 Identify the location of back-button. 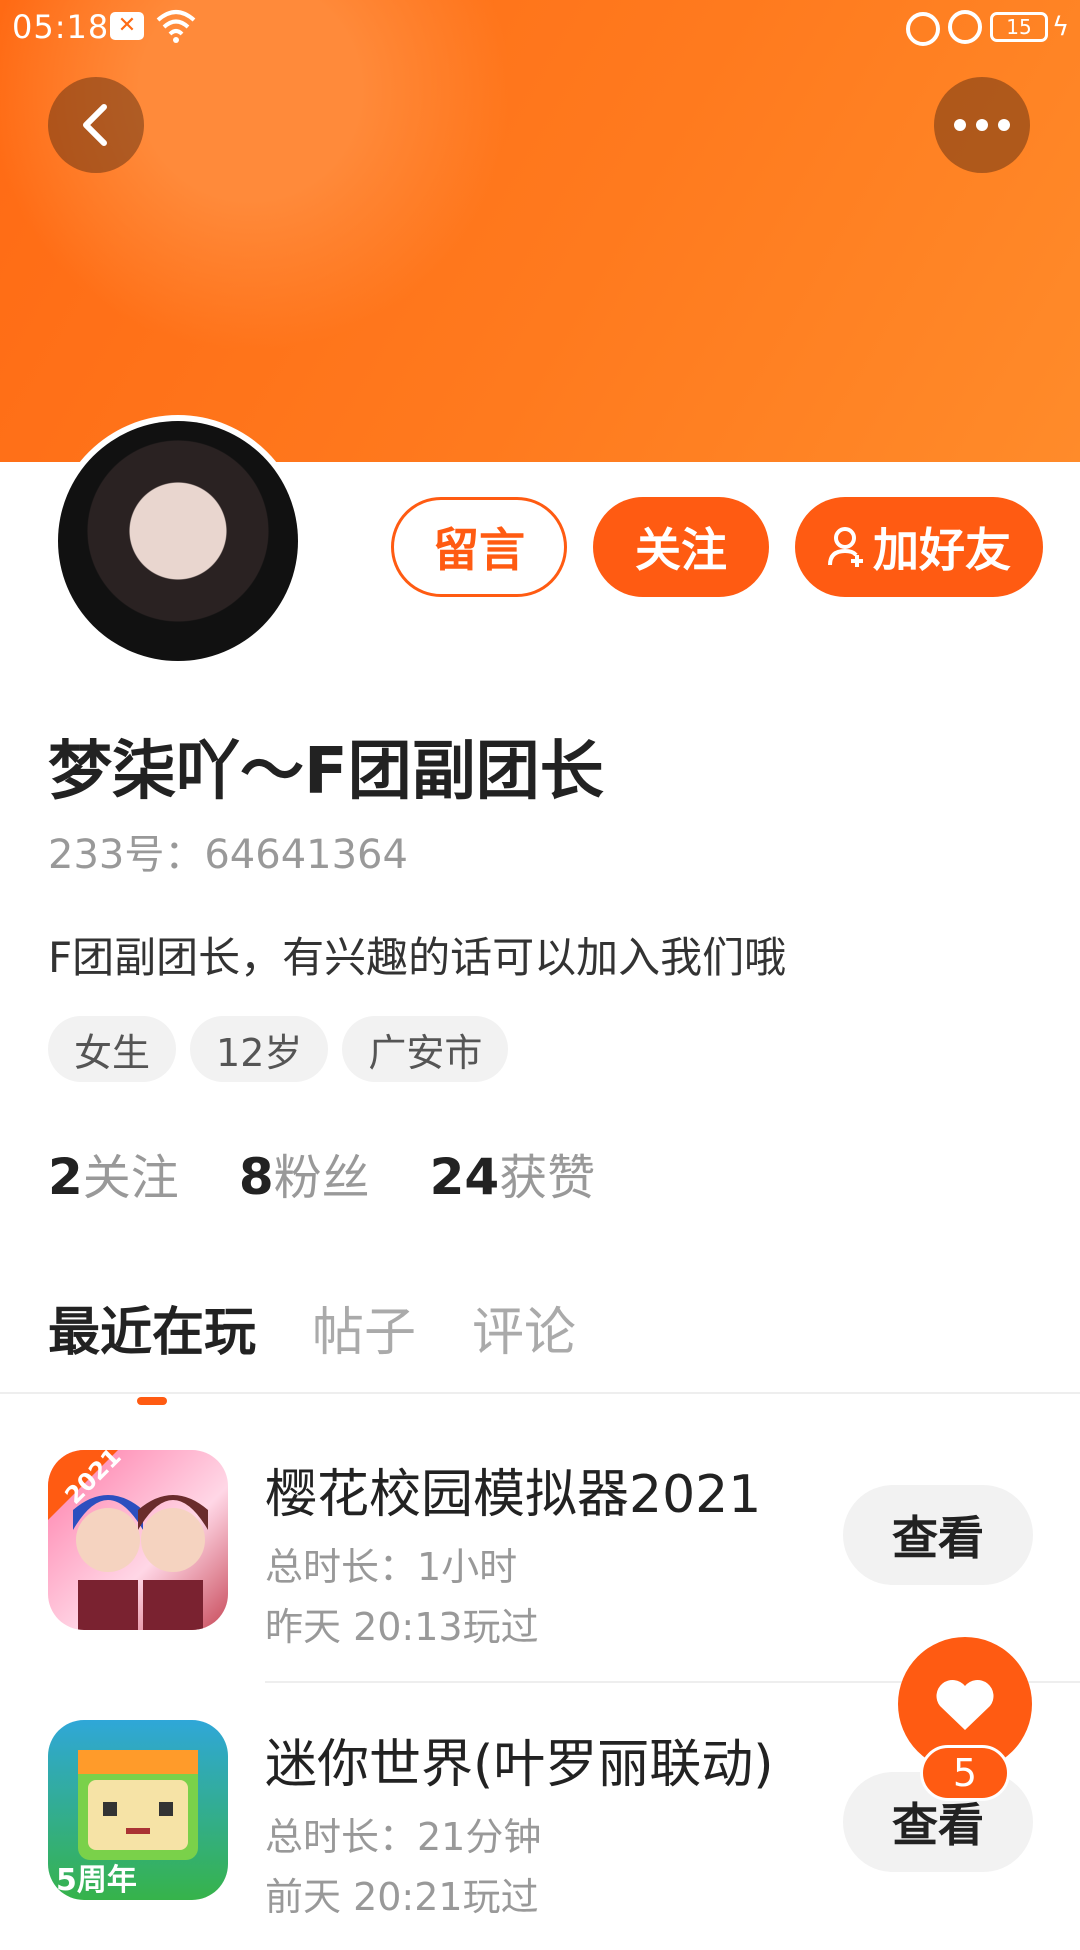
(96, 125).